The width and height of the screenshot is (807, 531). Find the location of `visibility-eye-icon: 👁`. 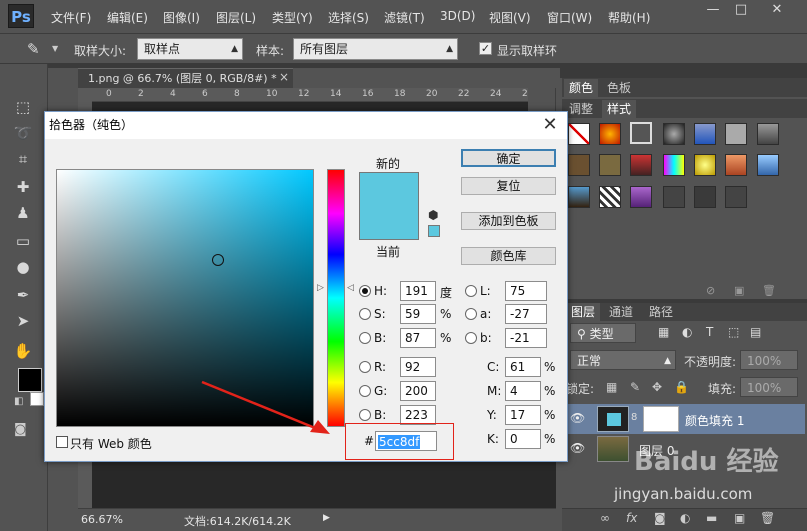

visibility-eye-icon: 👁 is located at coordinates (577, 448).